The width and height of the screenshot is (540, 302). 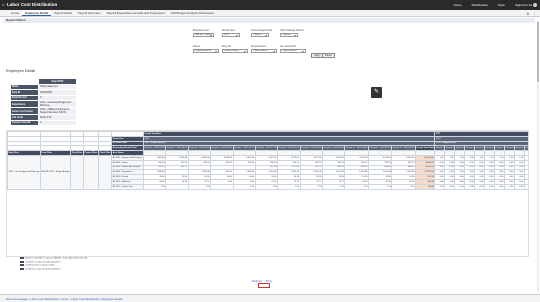 What do you see at coordinates (493, 5) in the screenshot?
I see `top-links: Home Dashboards Open Signed In As` at bounding box center [493, 5].